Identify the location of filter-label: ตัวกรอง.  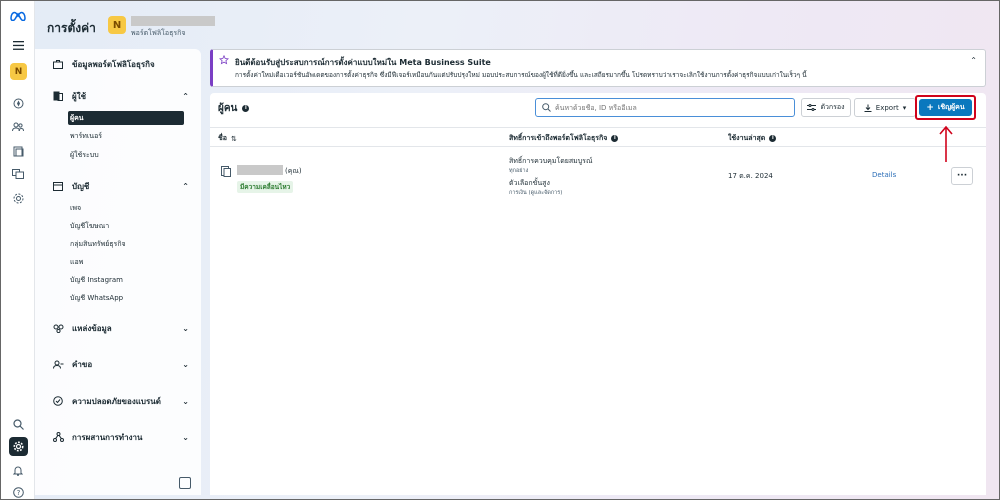
(832, 107).